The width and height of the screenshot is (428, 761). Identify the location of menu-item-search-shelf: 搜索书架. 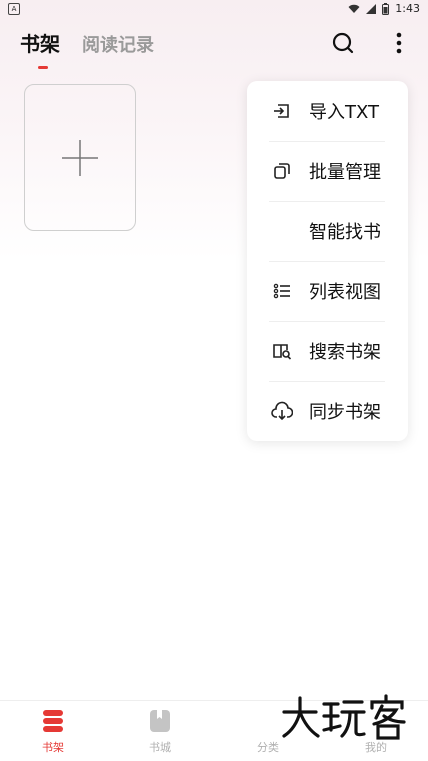
(327, 351).